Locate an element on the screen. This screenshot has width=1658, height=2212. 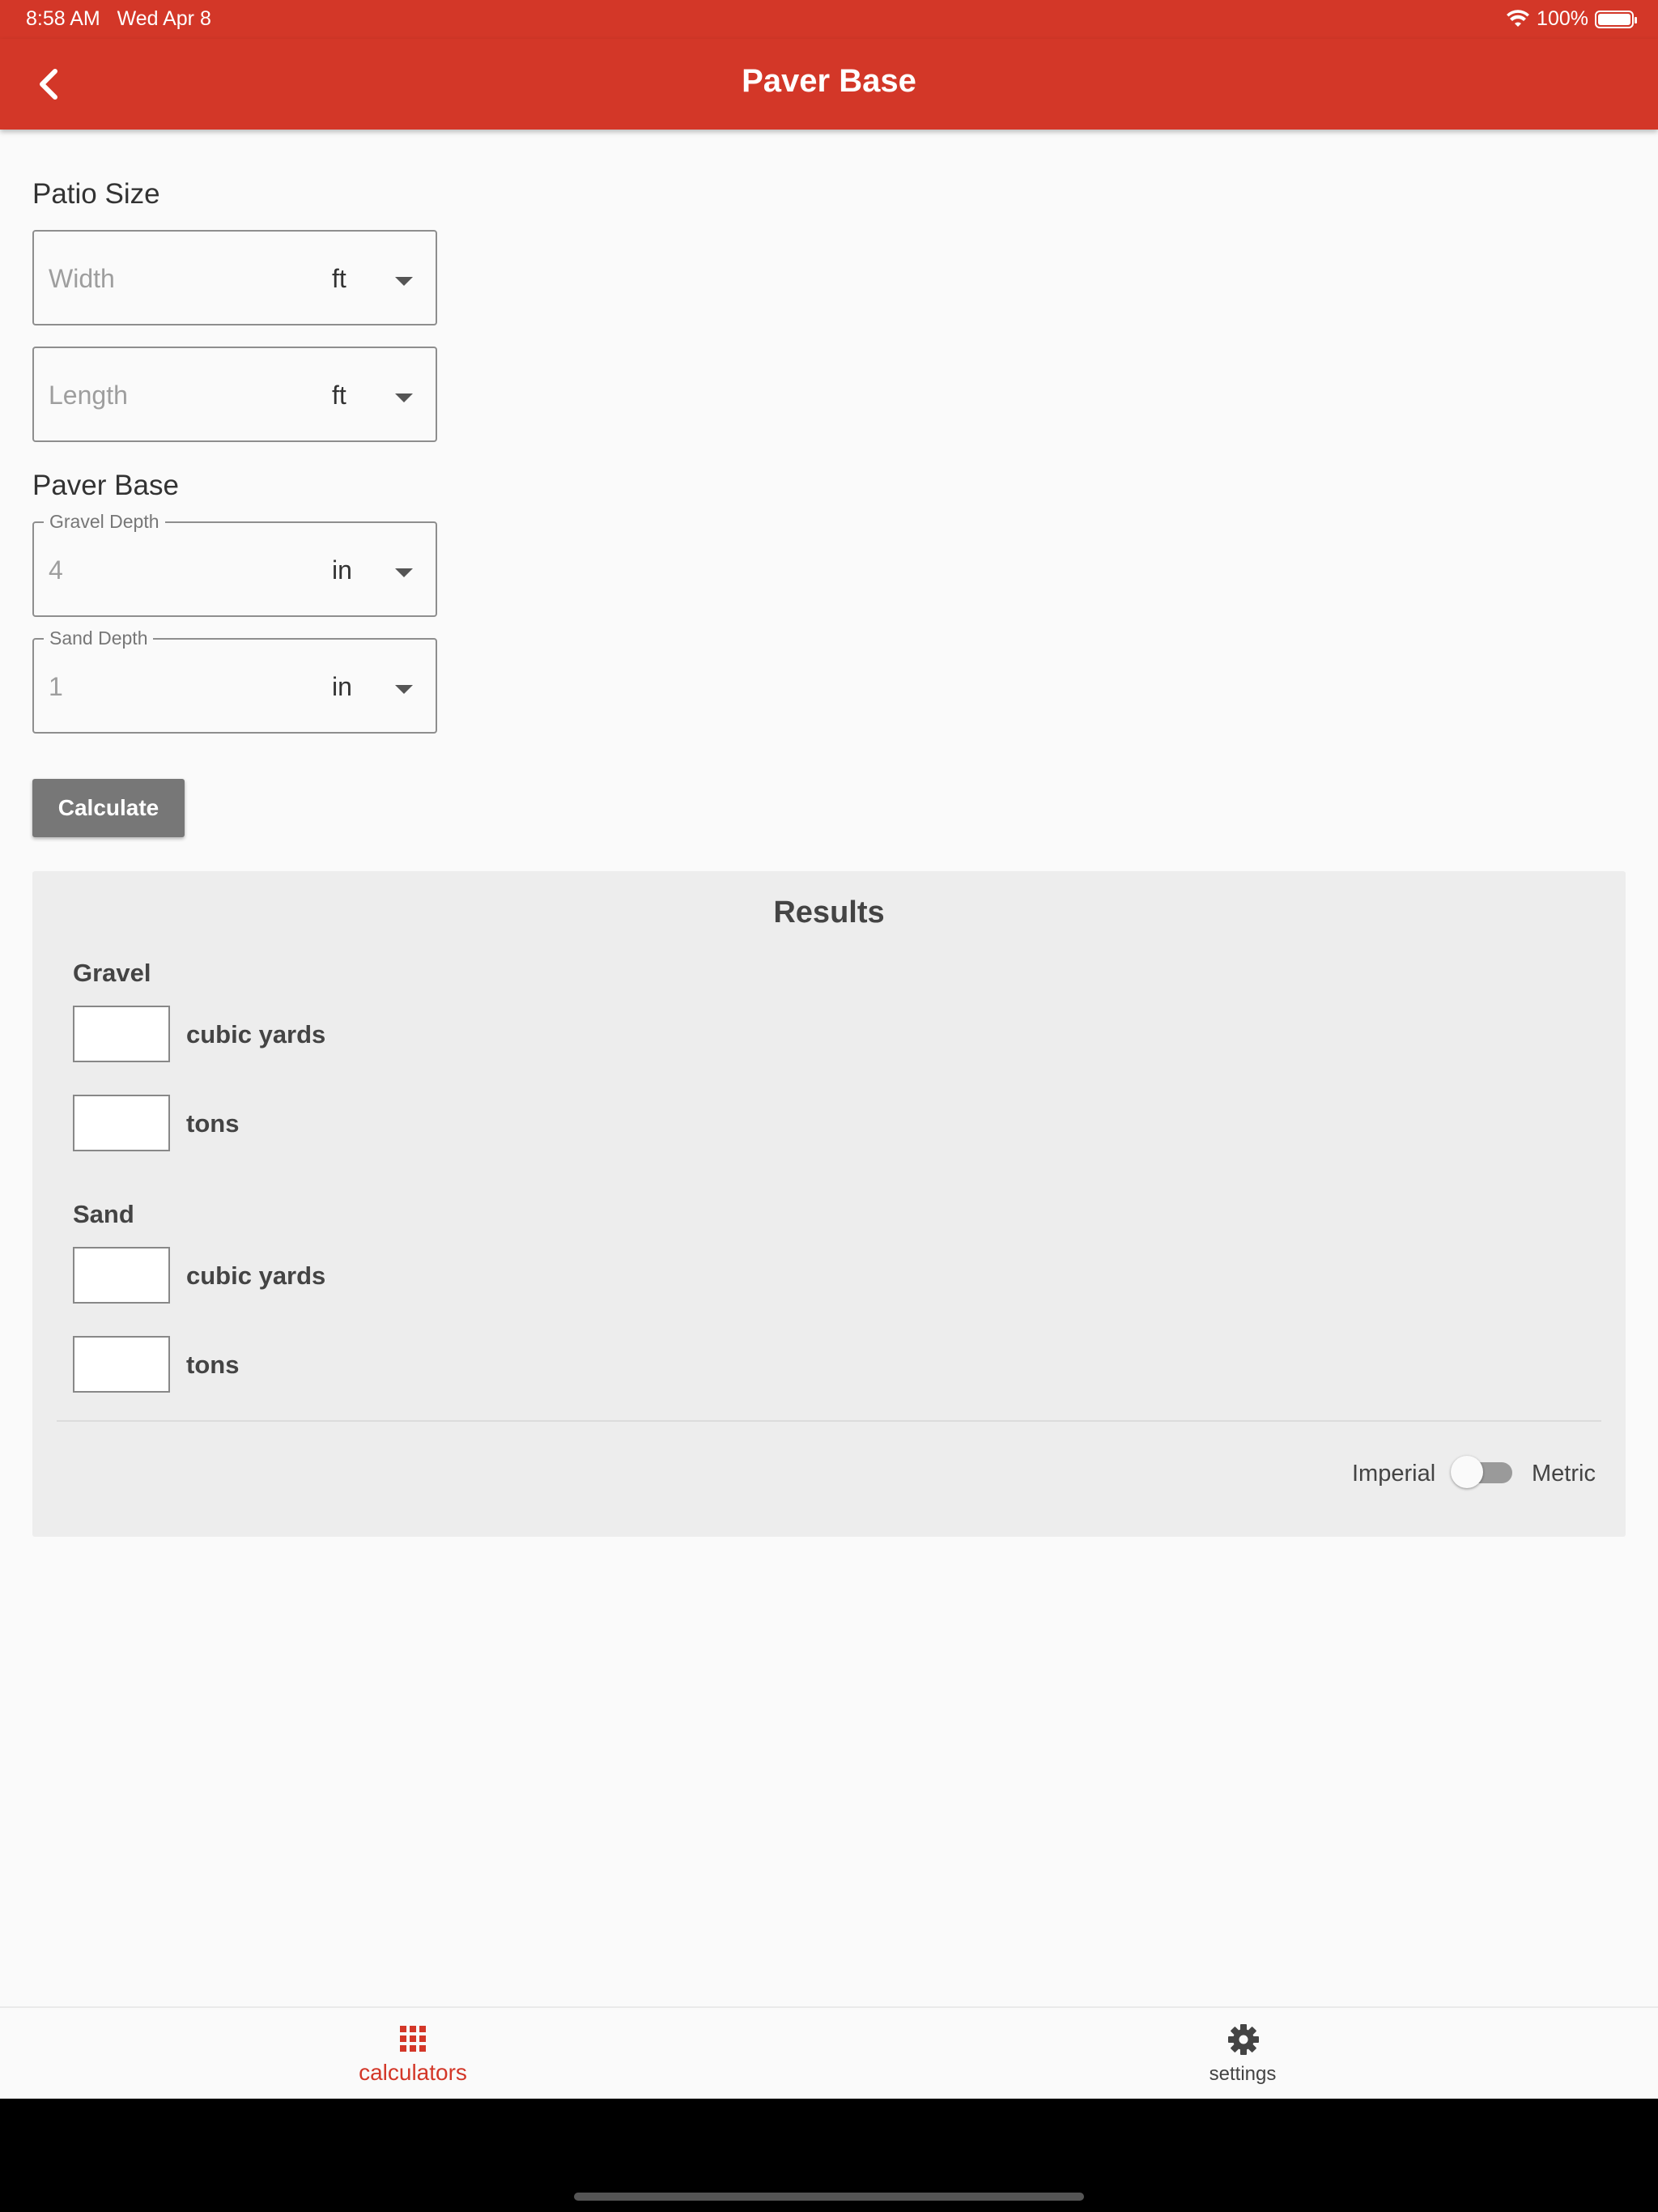
nav-settings: settings is located at coordinates (1242, 2054).